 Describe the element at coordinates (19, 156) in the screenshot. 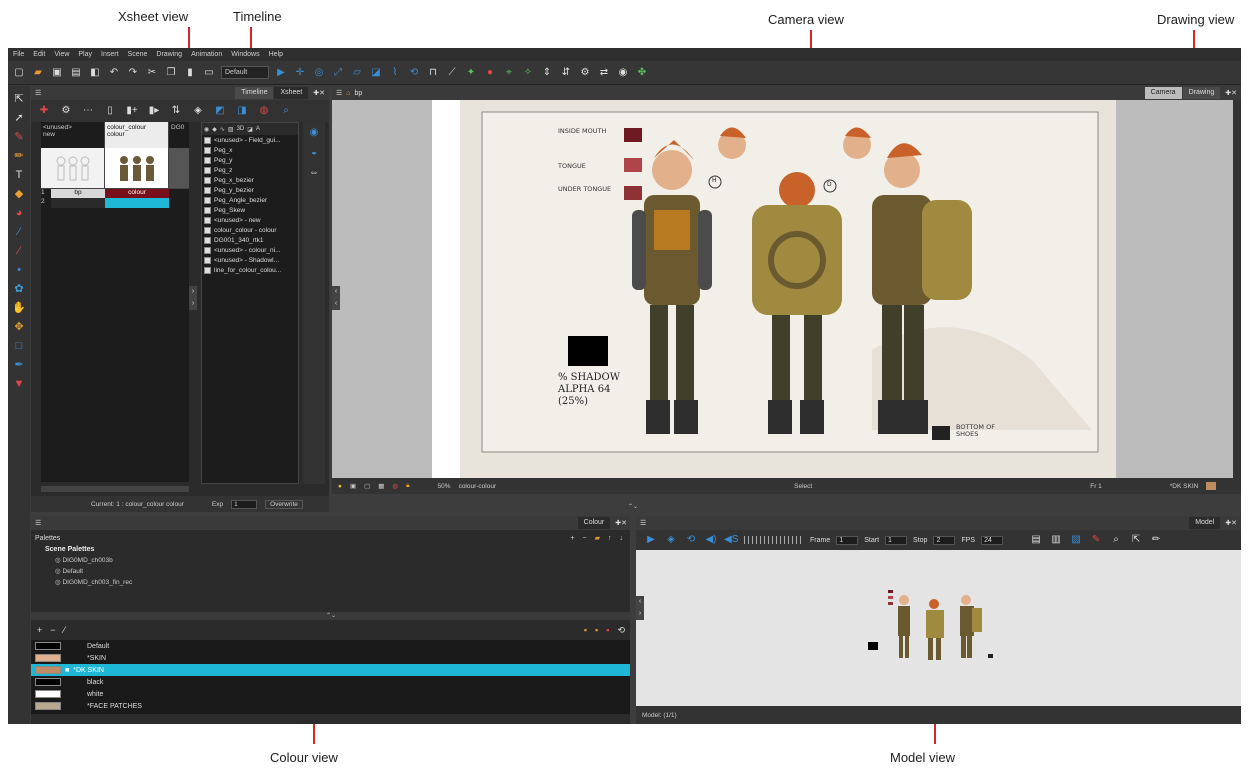

I see `pencil-tool-icon: ✏` at that location.